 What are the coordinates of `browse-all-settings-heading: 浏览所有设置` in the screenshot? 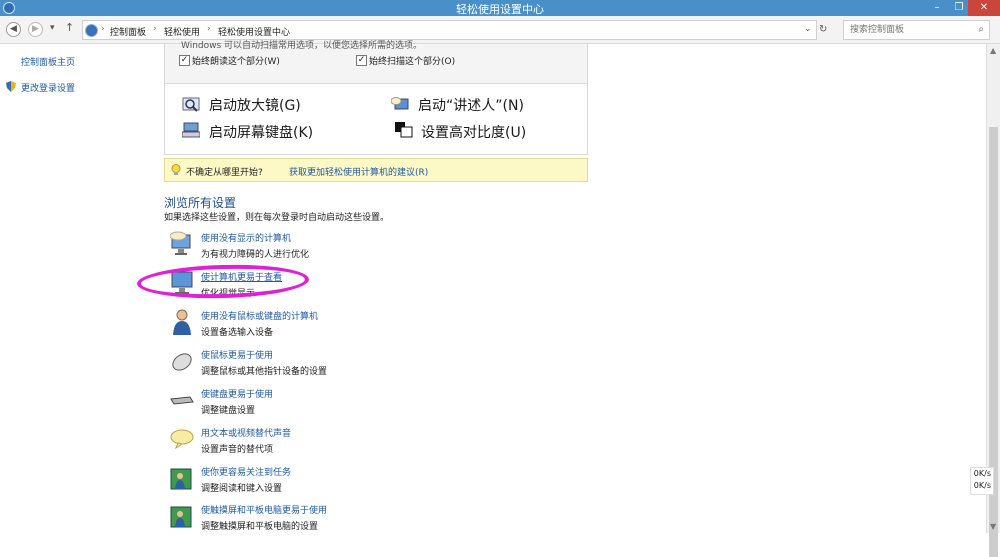 It's located at (200, 203).